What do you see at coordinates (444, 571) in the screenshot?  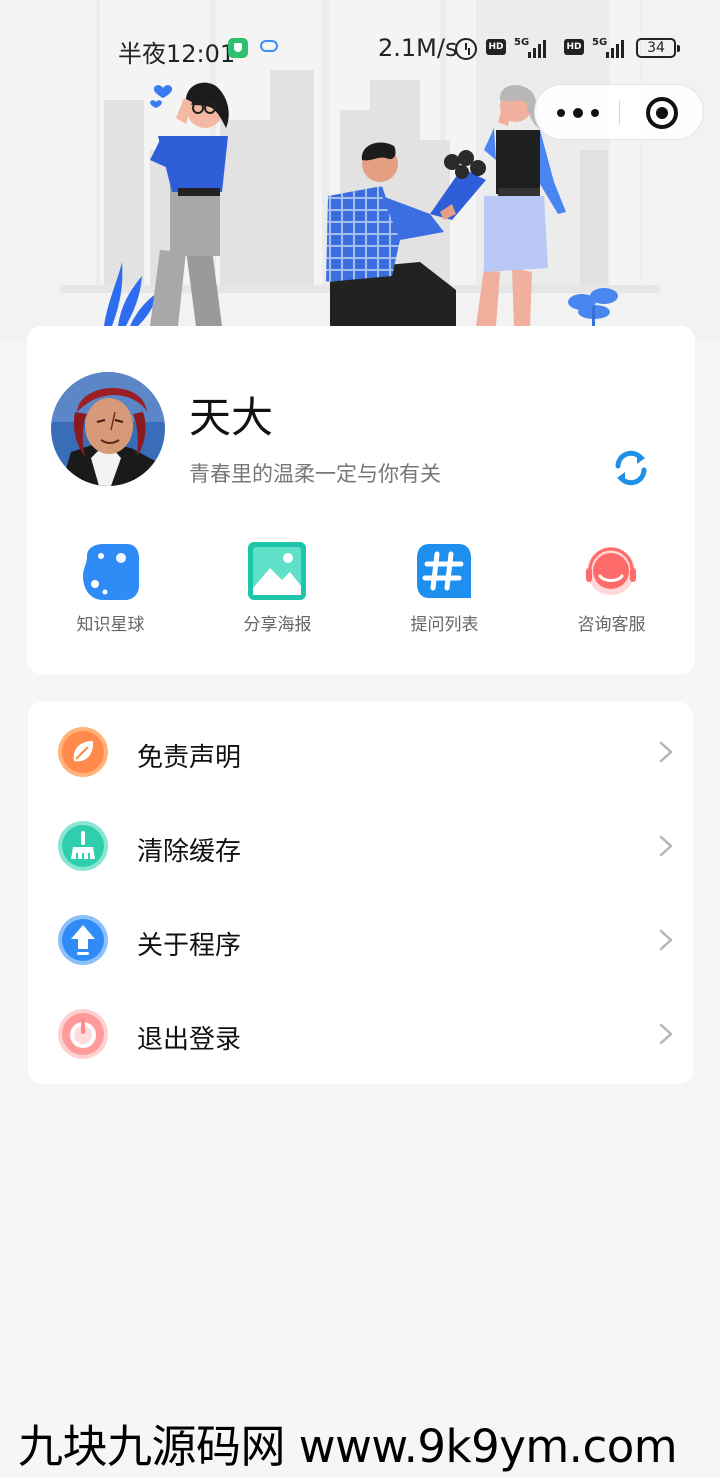 I see `hashtag-icon` at bounding box center [444, 571].